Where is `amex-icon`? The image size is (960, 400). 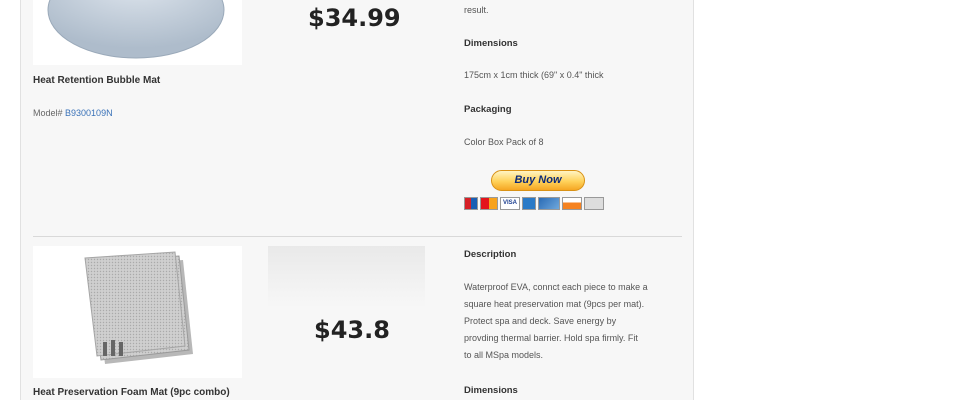 amex-icon is located at coordinates (529, 203).